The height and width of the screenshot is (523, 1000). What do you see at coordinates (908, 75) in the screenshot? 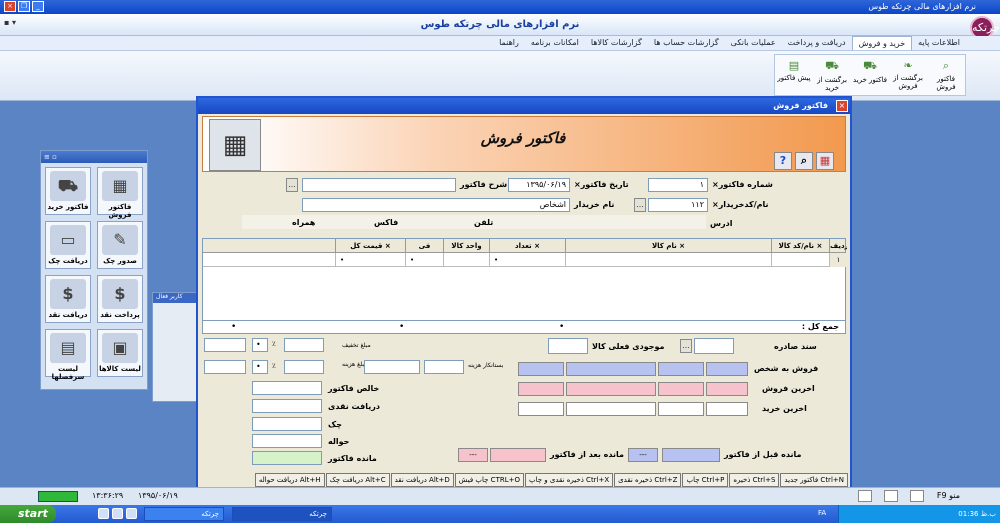
I see `ribbon-sale-return-button: ❧ برگشت از فروش` at bounding box center [908, 75].